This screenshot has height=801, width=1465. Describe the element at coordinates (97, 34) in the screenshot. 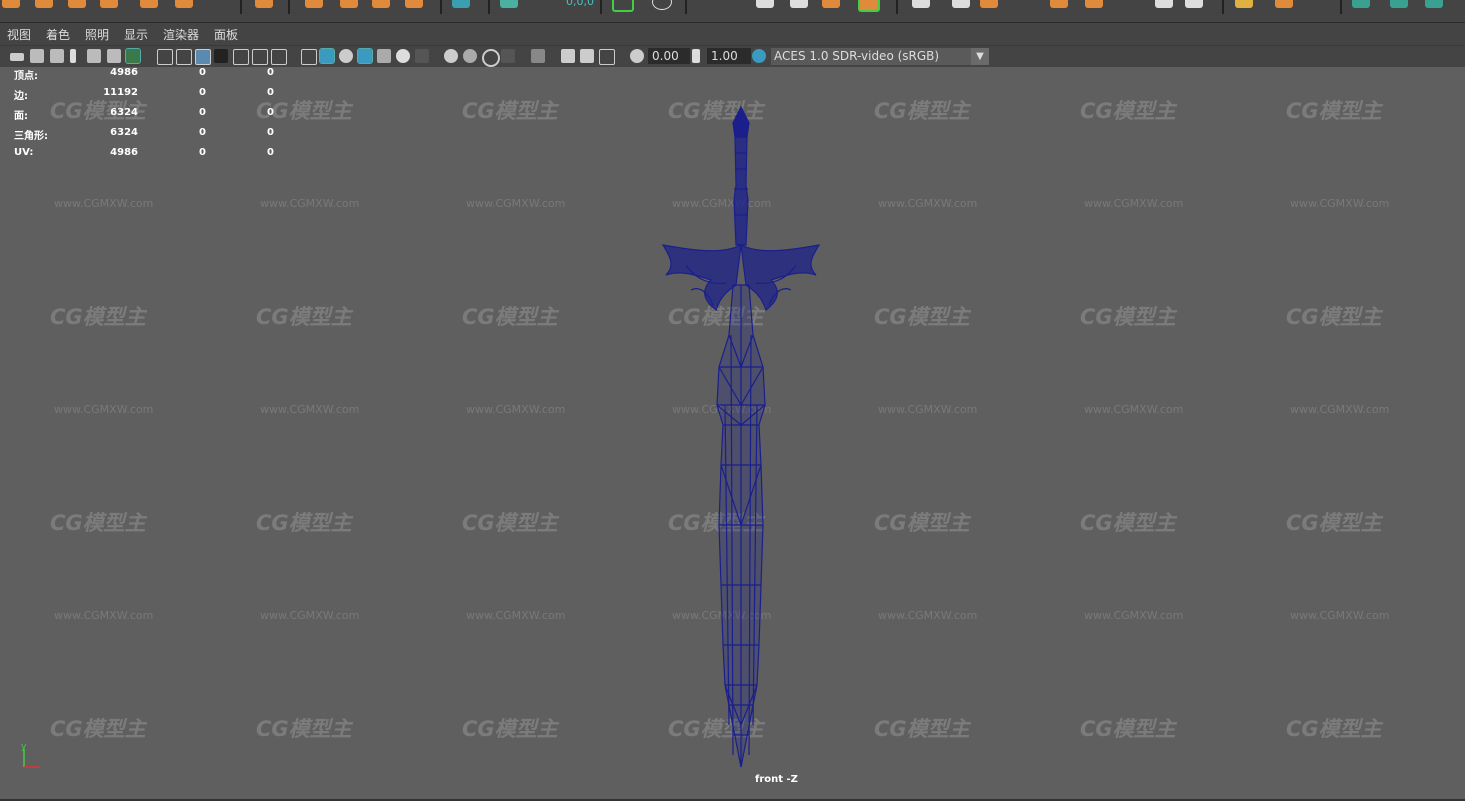

I see `menu-lighting: 照明` at that location.